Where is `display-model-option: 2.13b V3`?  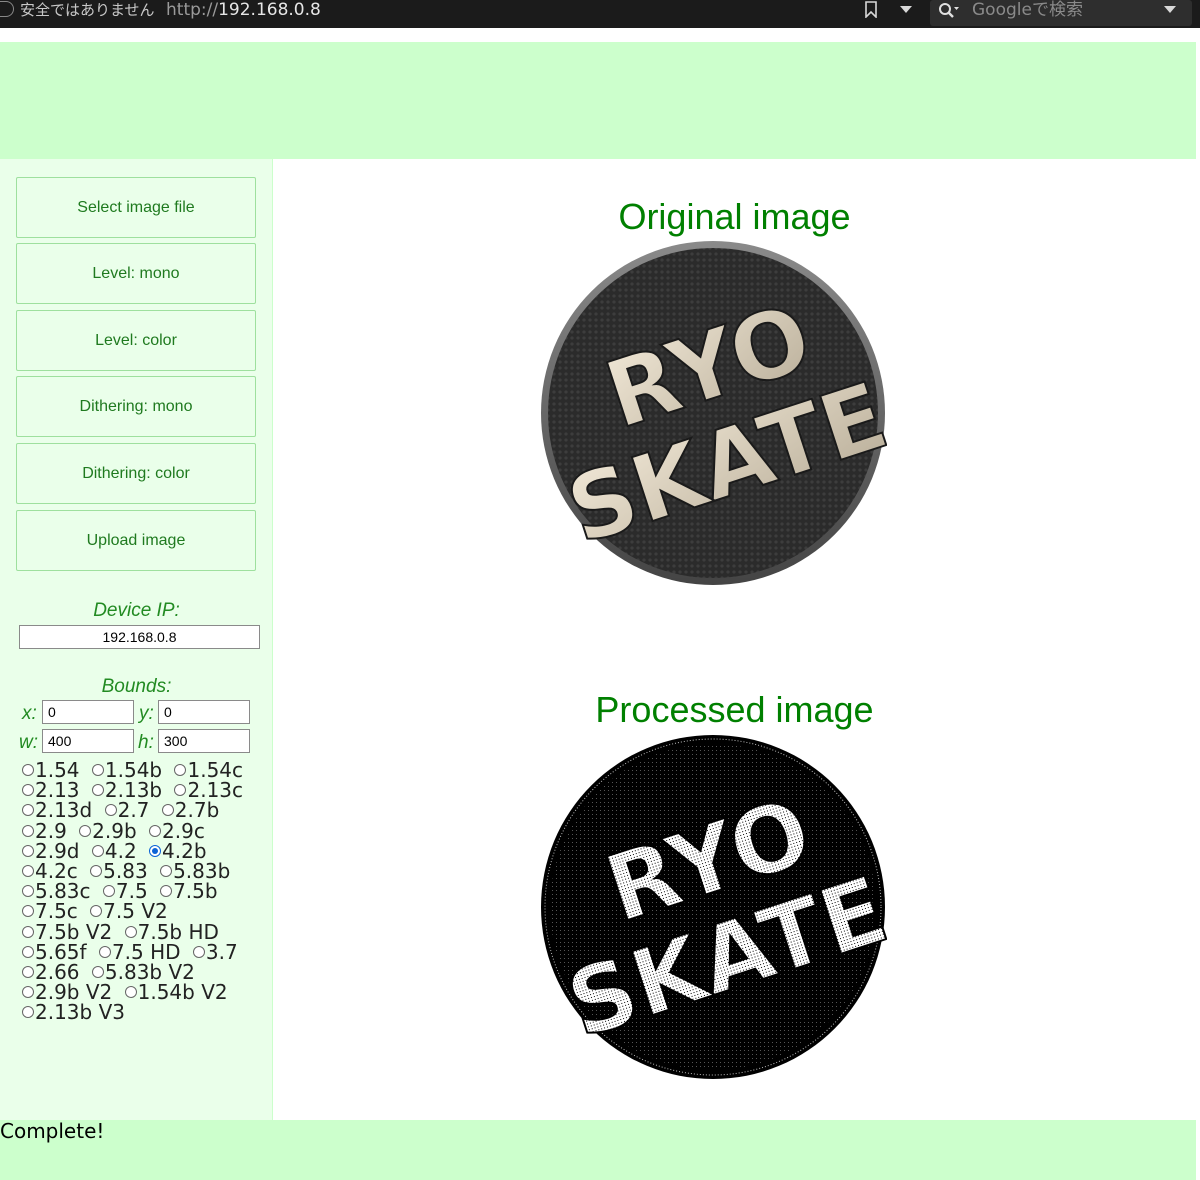 display-model-option: 2.13b V3 is located at coordinates (70, 1012).